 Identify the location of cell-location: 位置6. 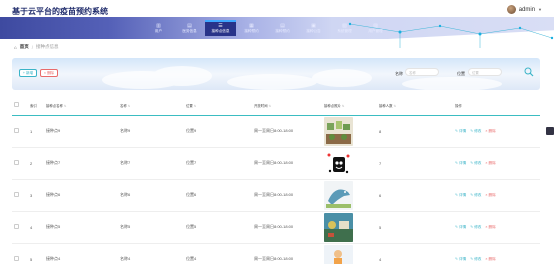
(191, 194).